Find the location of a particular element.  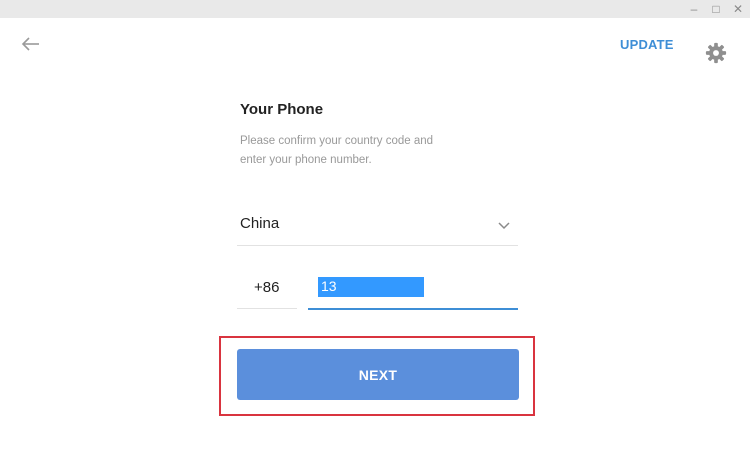

minimize-button: – is located at coordinates (694, 9).